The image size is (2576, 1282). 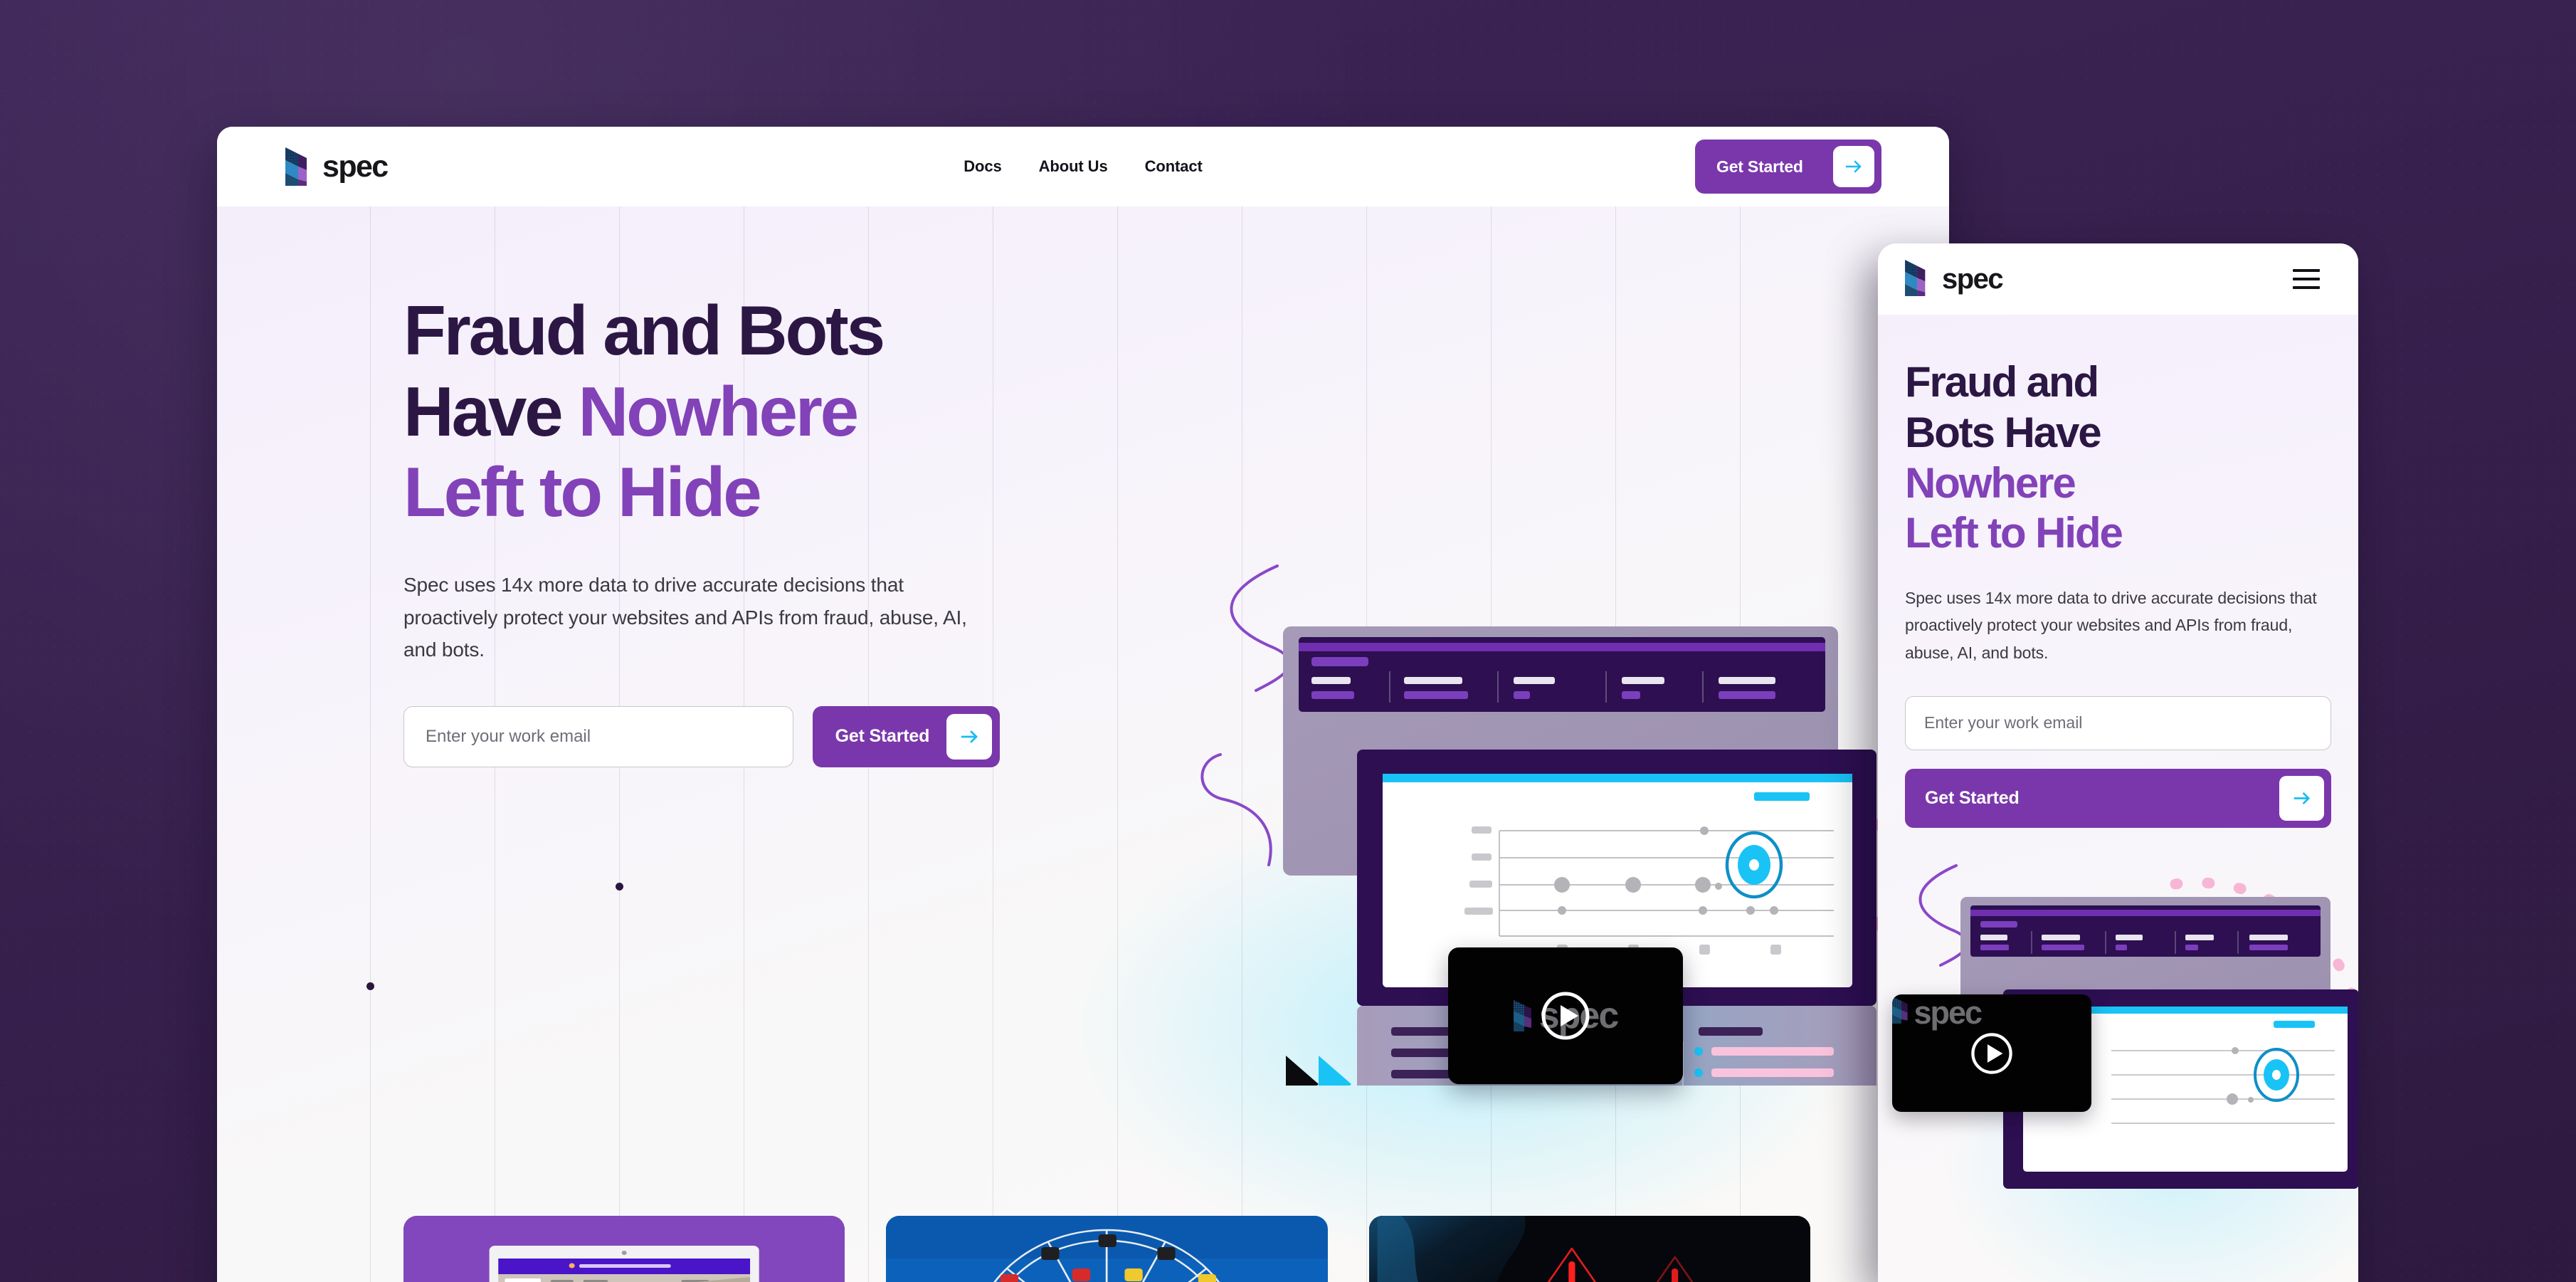 What do you see at coordinates (1990, 482) in the screenshot?
I see `mobile-headline-line3-accent: Nowhere` at bounding box center [1990, 482].